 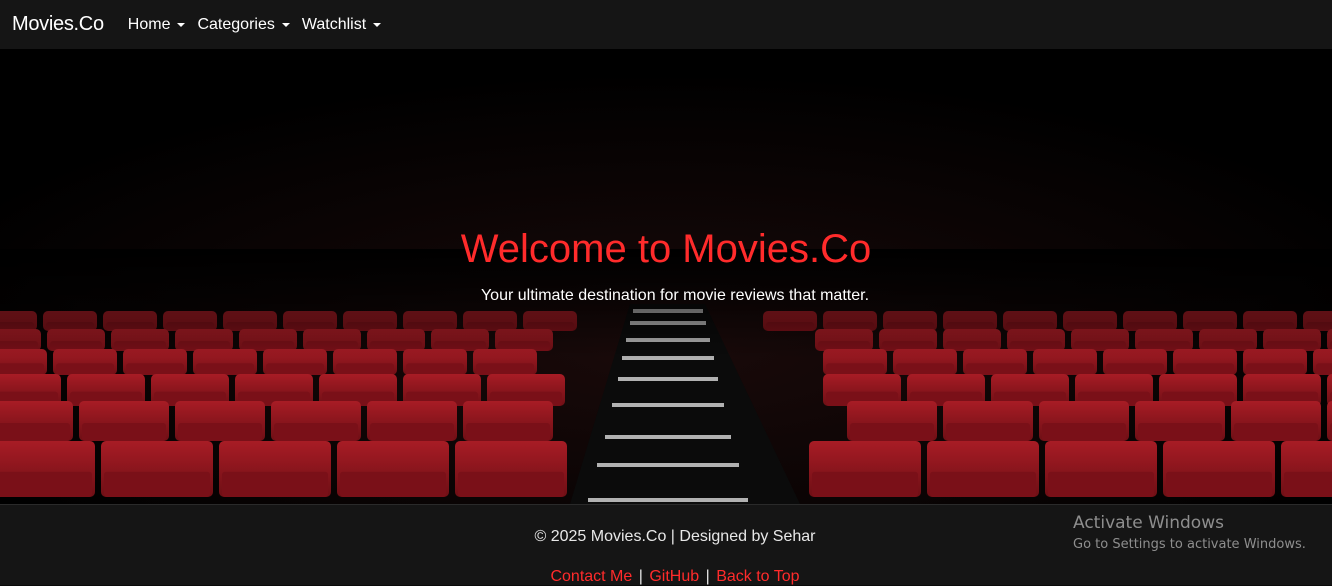 What do you see at coordinates (674, 576) in the screenshot?
I see `github-link: GitHub` at bounding box center [674, 576].